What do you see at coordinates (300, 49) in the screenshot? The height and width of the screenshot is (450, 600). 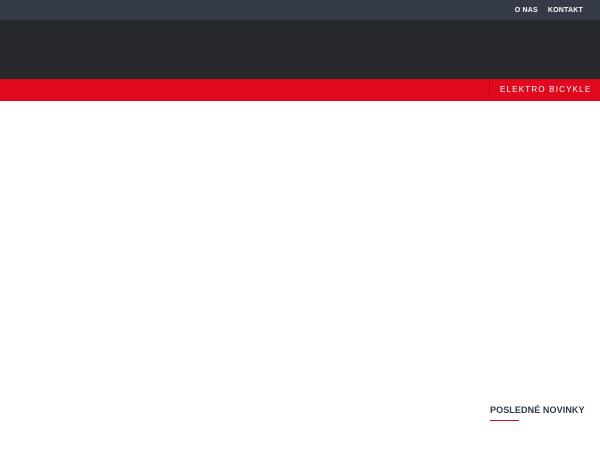 I see `site-header` at bounding box center [300, 49].